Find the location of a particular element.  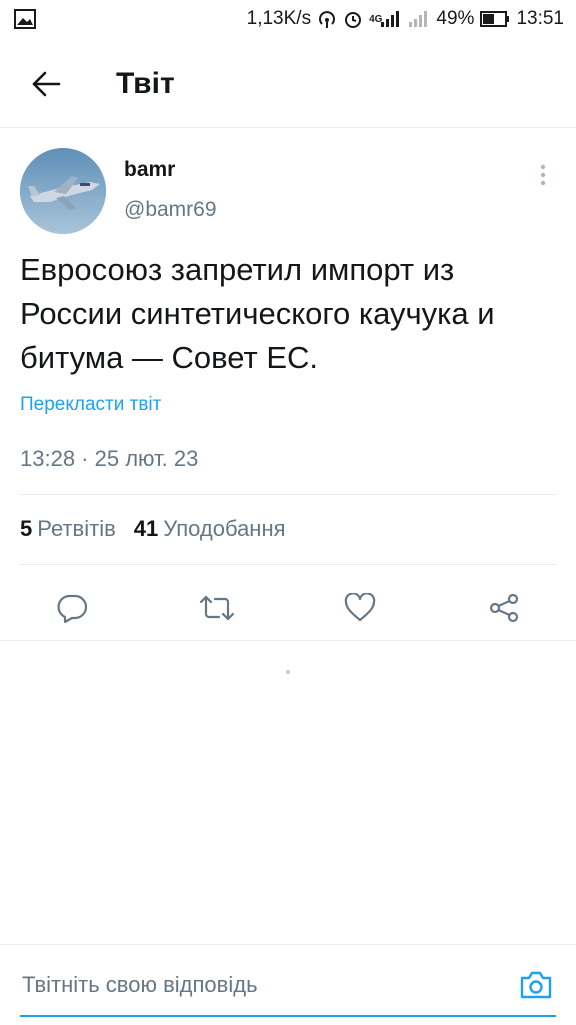

retweet-icon is located at coordinates (217, 608).